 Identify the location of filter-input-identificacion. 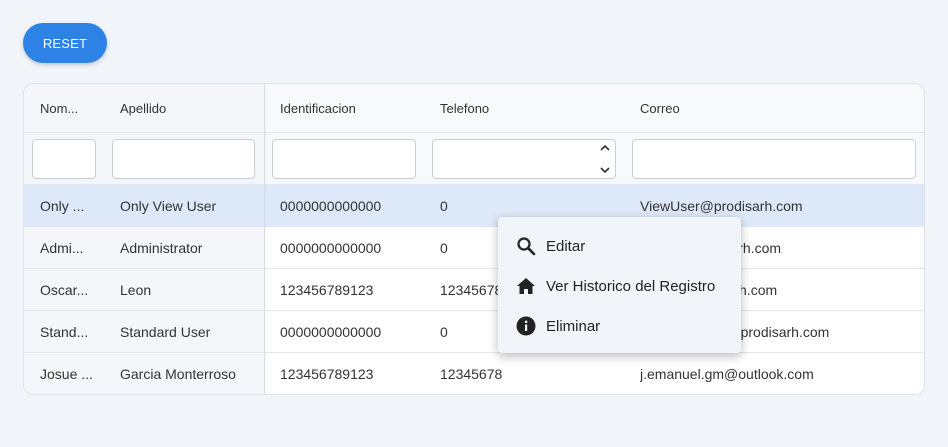
(344, 159).